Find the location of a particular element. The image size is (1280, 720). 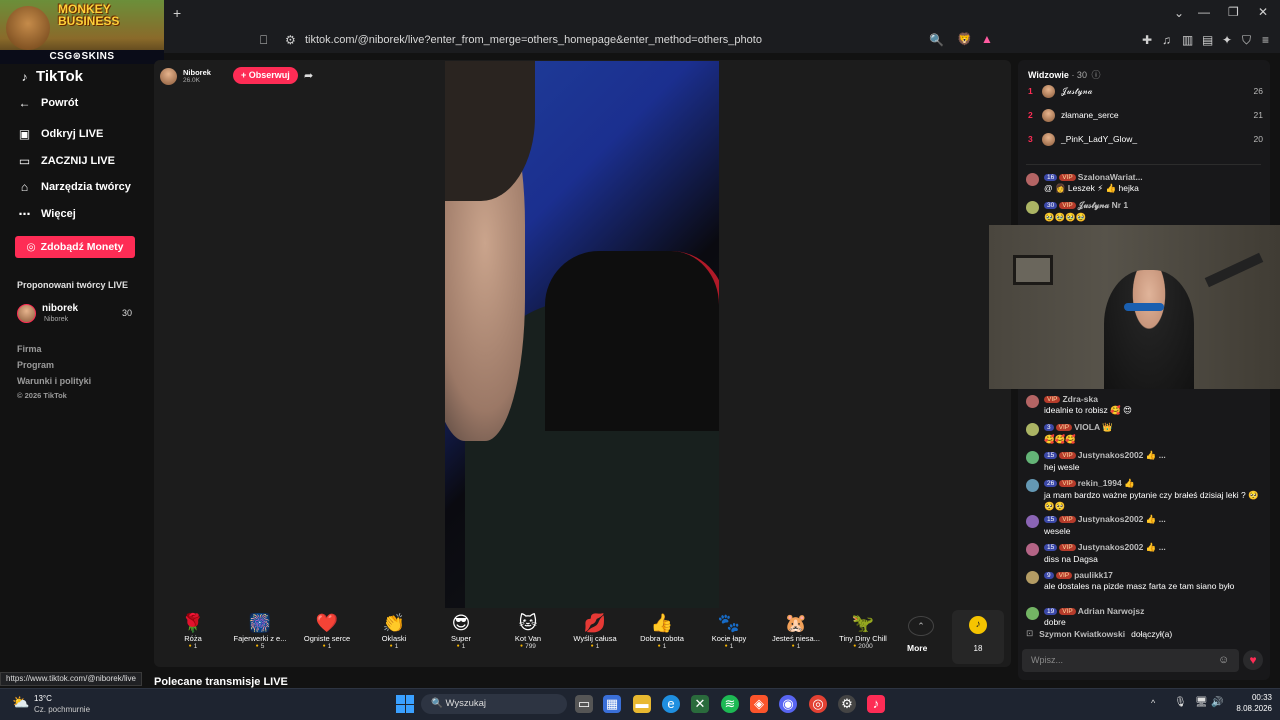

network-icon: 🖥 is located at coordinates (1201, 702).